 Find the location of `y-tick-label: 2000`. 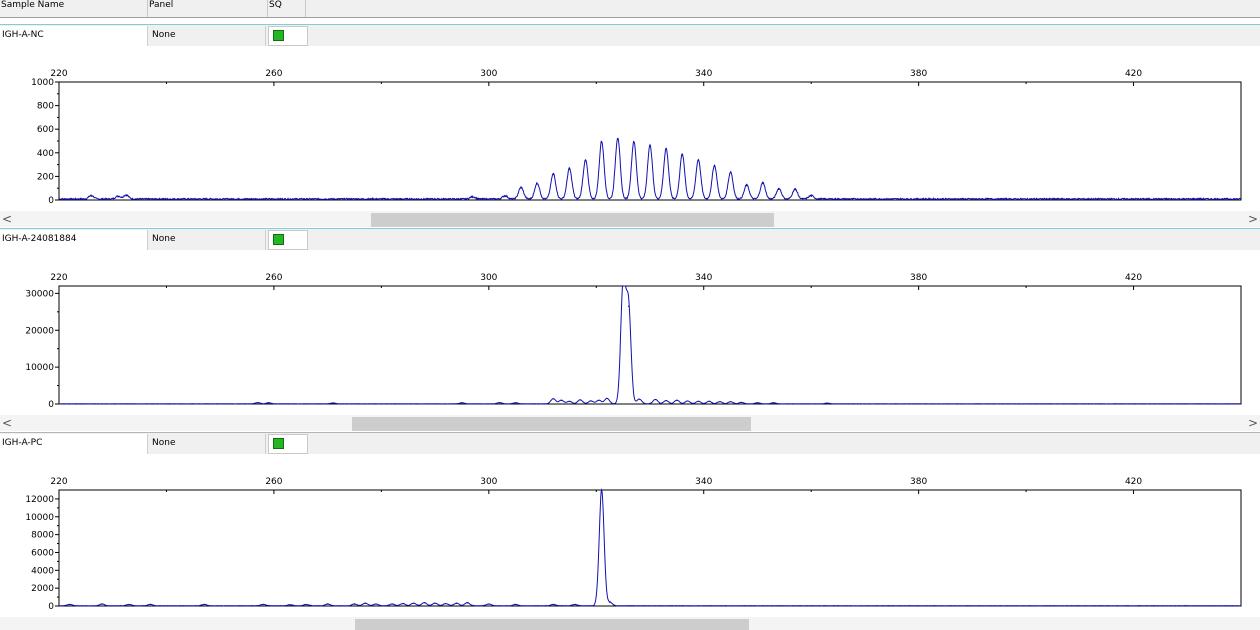

y-tick-label: 2000 is located at coordinates (42, 589).